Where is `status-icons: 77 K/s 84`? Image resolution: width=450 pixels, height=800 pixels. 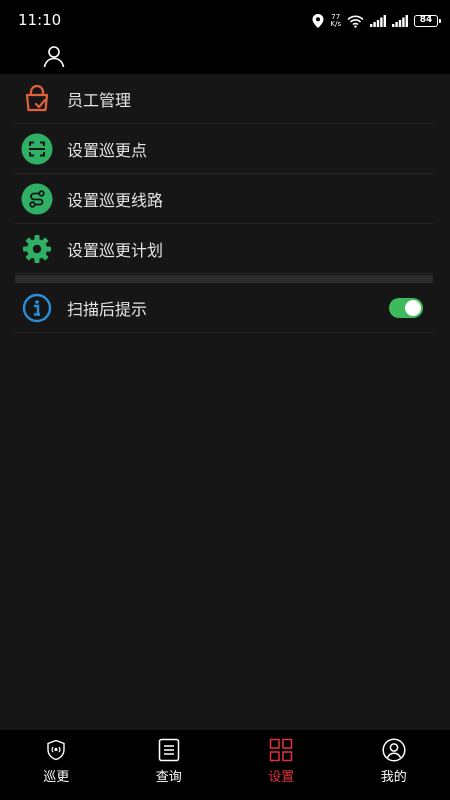 status-icons: 77 K/s 84 is located at coordinates (376, 21).